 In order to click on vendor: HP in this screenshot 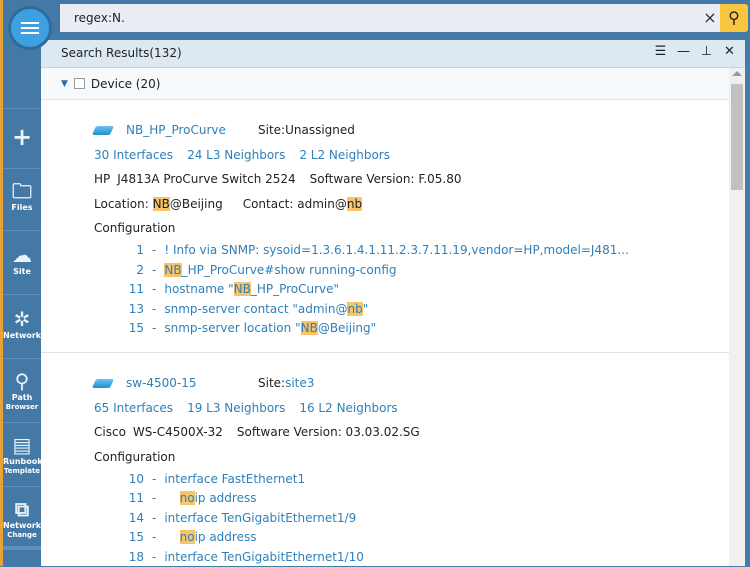, I will do `click(102, 179)`.